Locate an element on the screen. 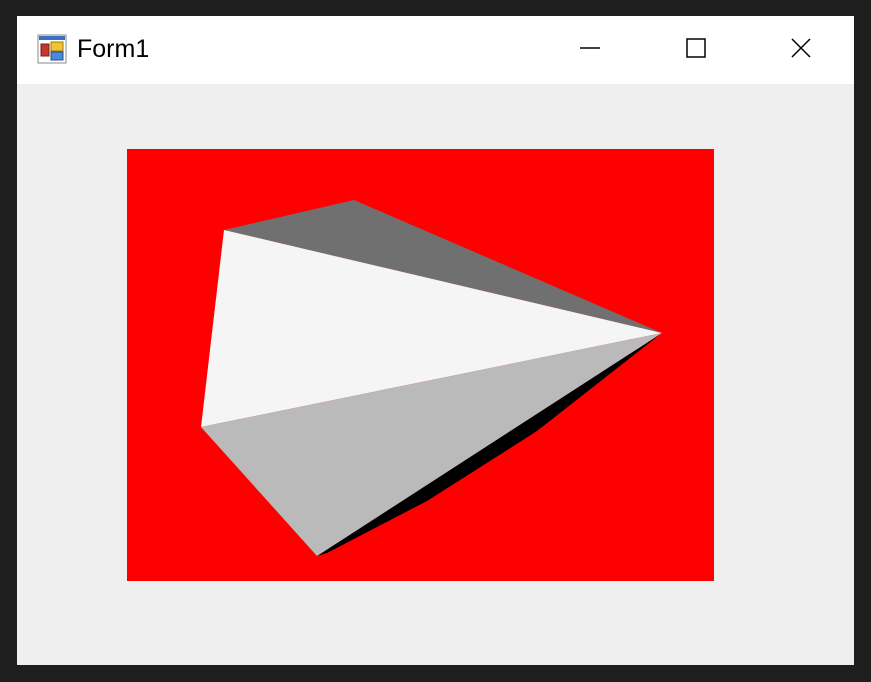 The height and width of the screenshot is (682, 871). winforms-app-icon is located at coordinates (52, 49).